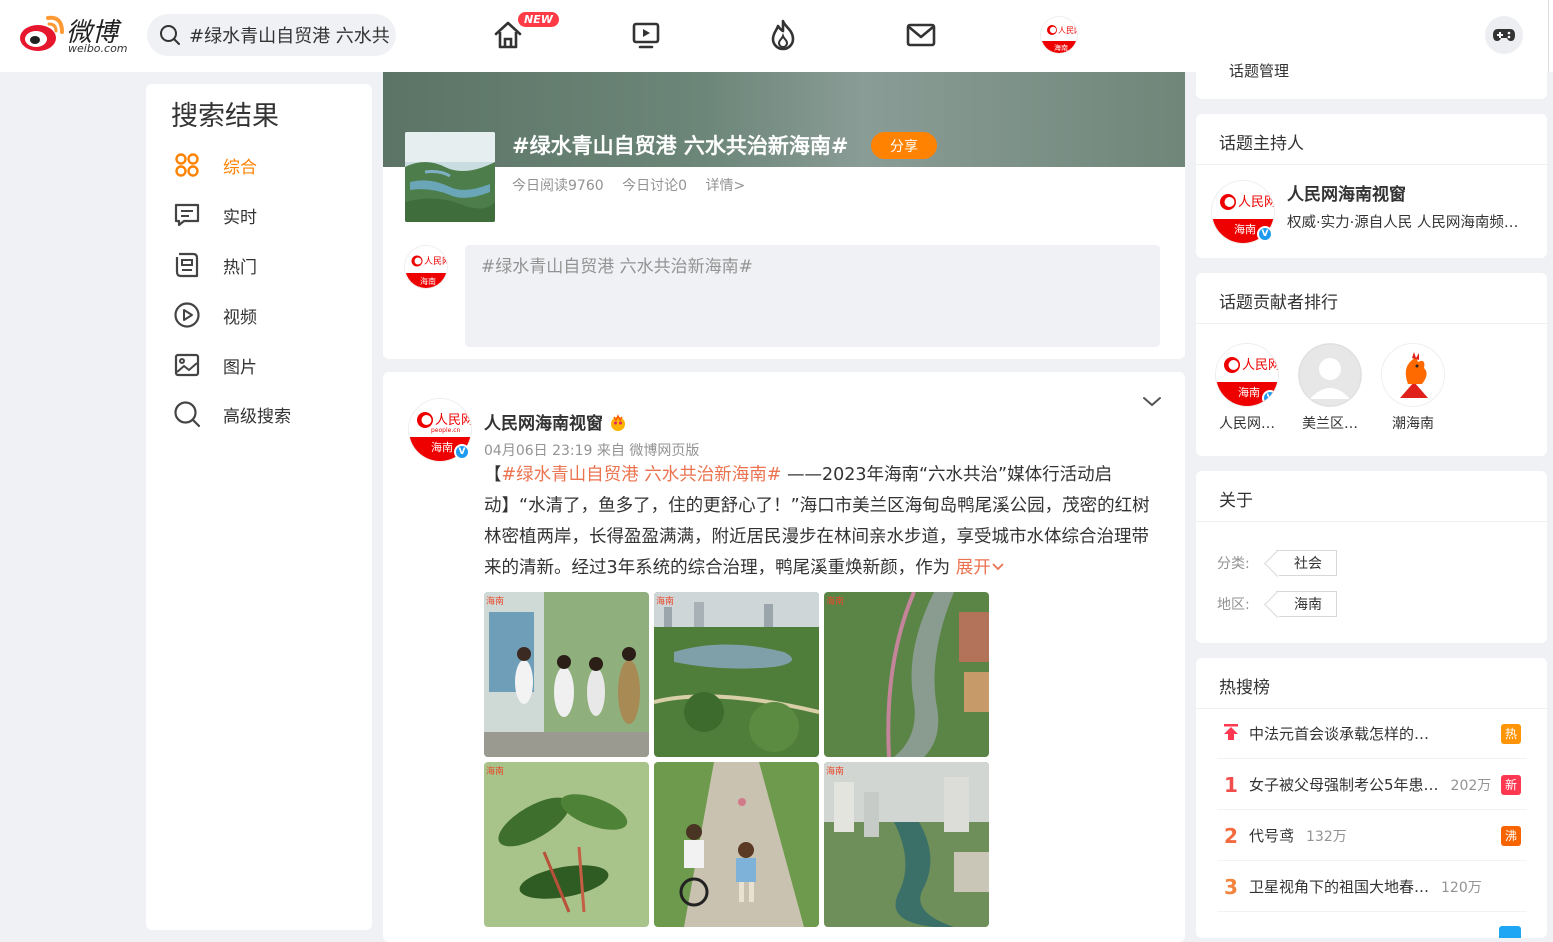 The image size is (1553, 942). What do you see at coordinates (98, 48) in the screenshot?
I see `logo-domain: weibo.com` at bounding box center [98, 48].